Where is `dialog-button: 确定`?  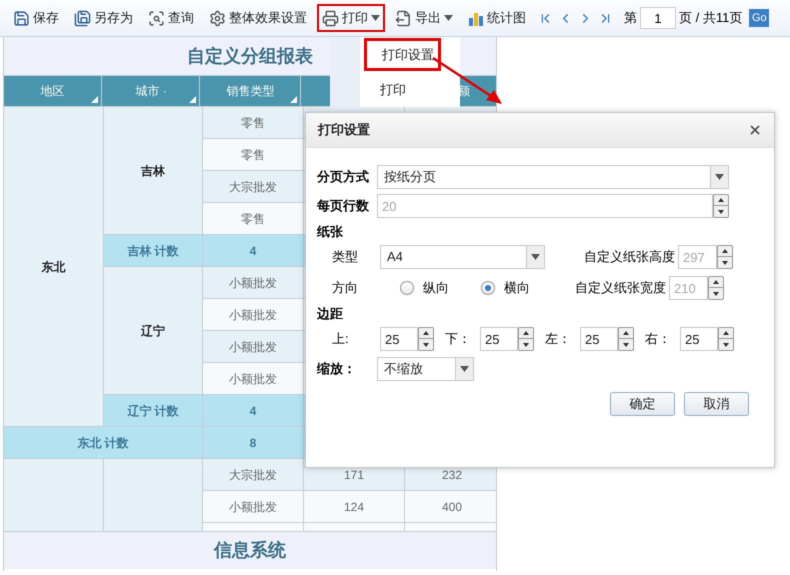
dialog-button: 确定 is located at coordinates (642, 404).